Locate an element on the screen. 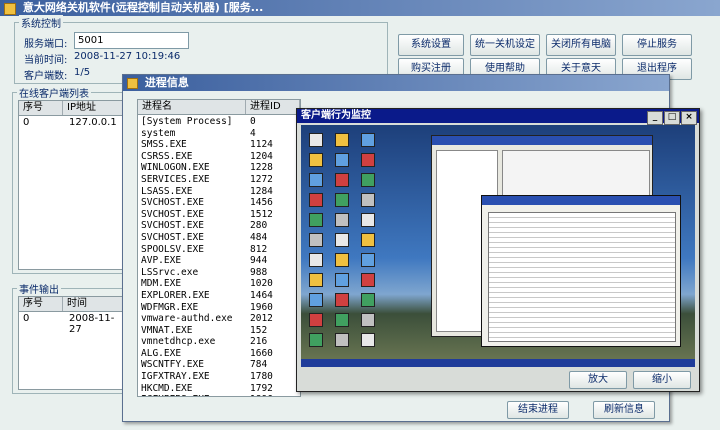 This screenshot has width=720, height=430. process-col-id: 进程ID is located at coordinates (273, 107).